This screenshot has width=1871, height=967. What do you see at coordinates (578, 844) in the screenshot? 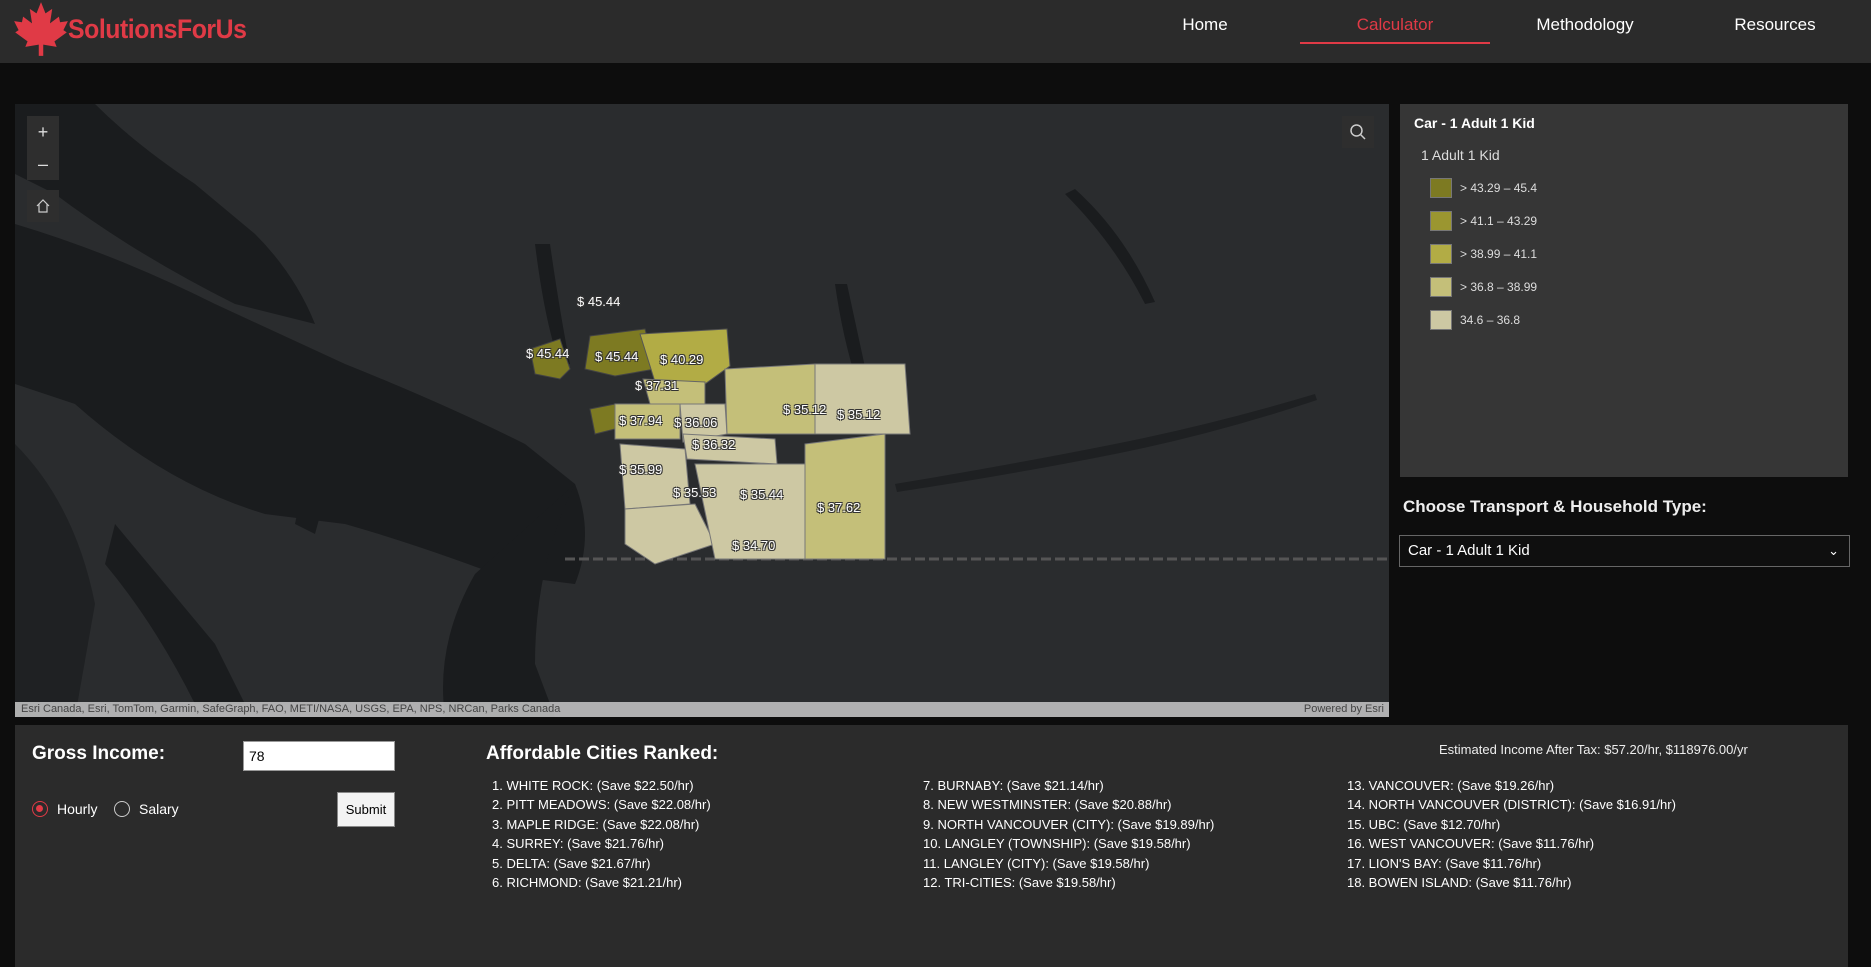
I see `ranked-city: 4. SURREY: (Save $21.76/hr)` at bounding box center [578, 844].